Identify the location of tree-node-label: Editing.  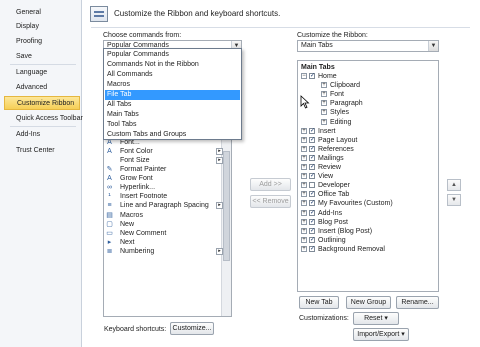
(341, 122).